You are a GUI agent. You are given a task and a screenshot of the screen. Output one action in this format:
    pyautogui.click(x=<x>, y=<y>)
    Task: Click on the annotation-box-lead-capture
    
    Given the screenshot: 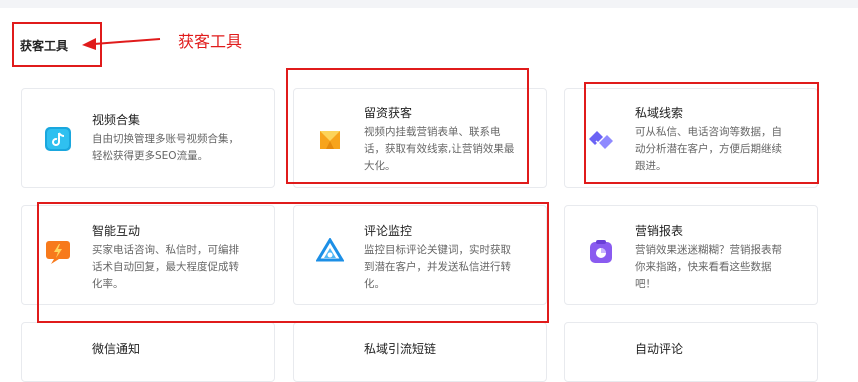 What is the action you would take?
    pyautogui.click(x=407, y=126)
    